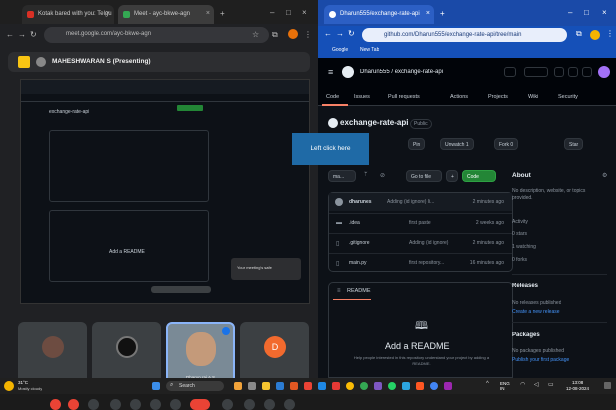 The height and width of the screenshot is (410, 616). I want to click on more-options-button, so click(175, 404).